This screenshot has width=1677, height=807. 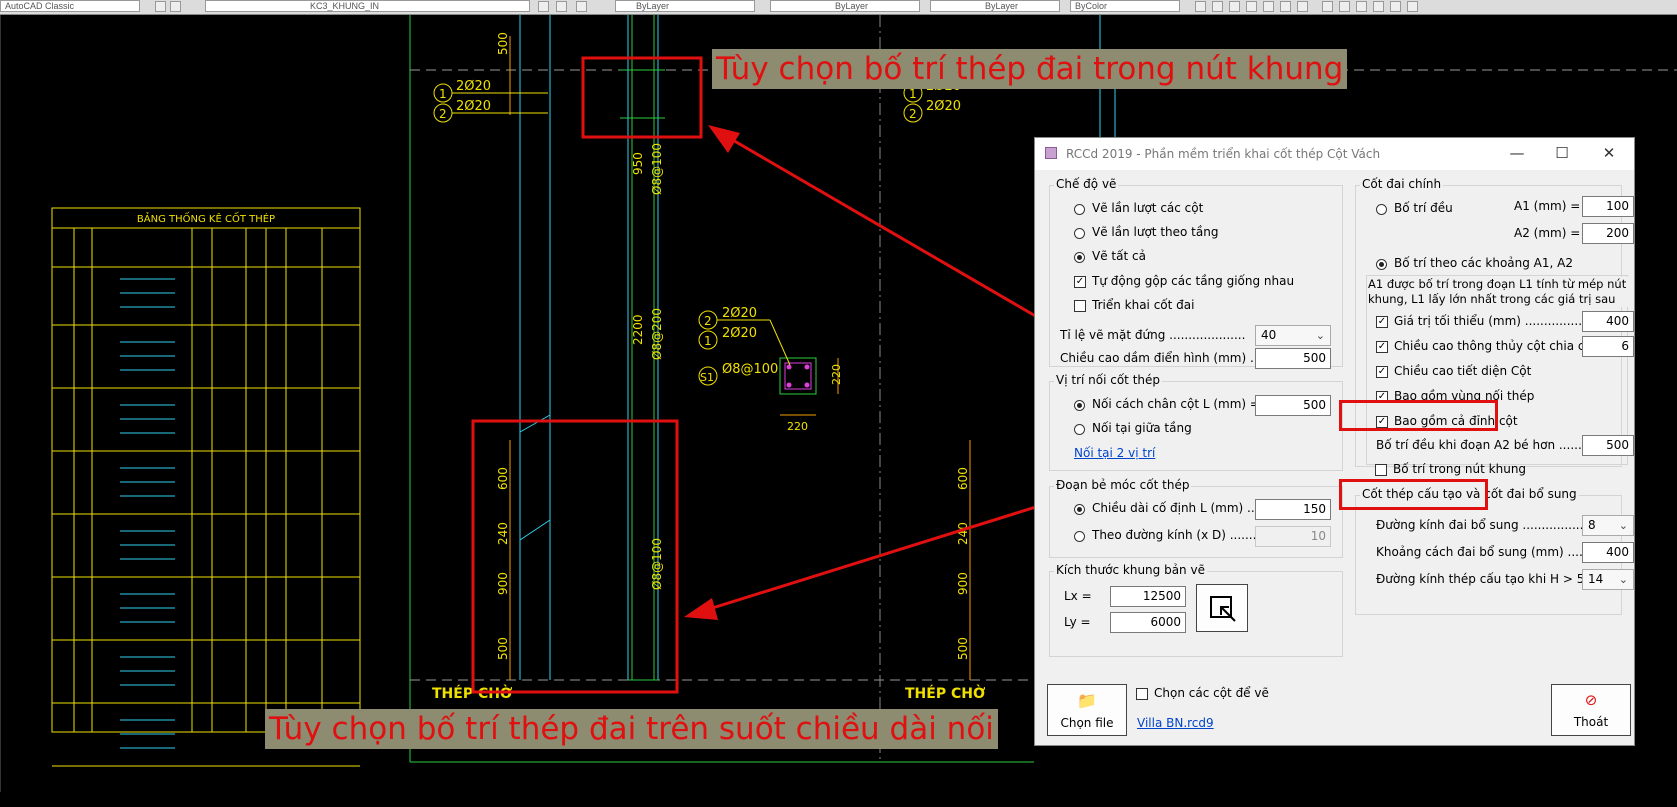 What do you see at coordinates (1125, 6) in the screenshot?
I see `plotstyle-dropdown: ByColor` at bounding box center [1125, 6].